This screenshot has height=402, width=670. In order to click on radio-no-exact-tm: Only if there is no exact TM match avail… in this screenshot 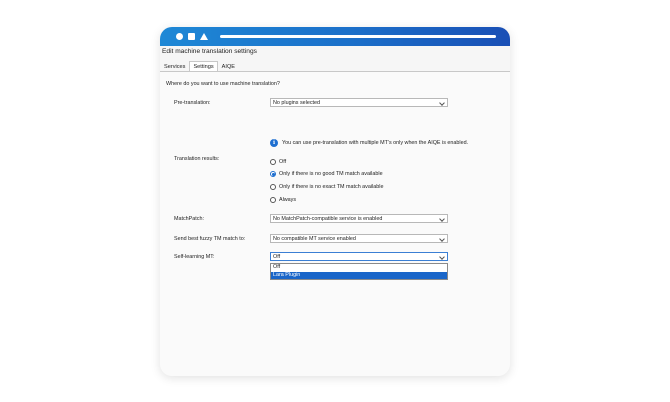, I will do `click(326, 187)`.